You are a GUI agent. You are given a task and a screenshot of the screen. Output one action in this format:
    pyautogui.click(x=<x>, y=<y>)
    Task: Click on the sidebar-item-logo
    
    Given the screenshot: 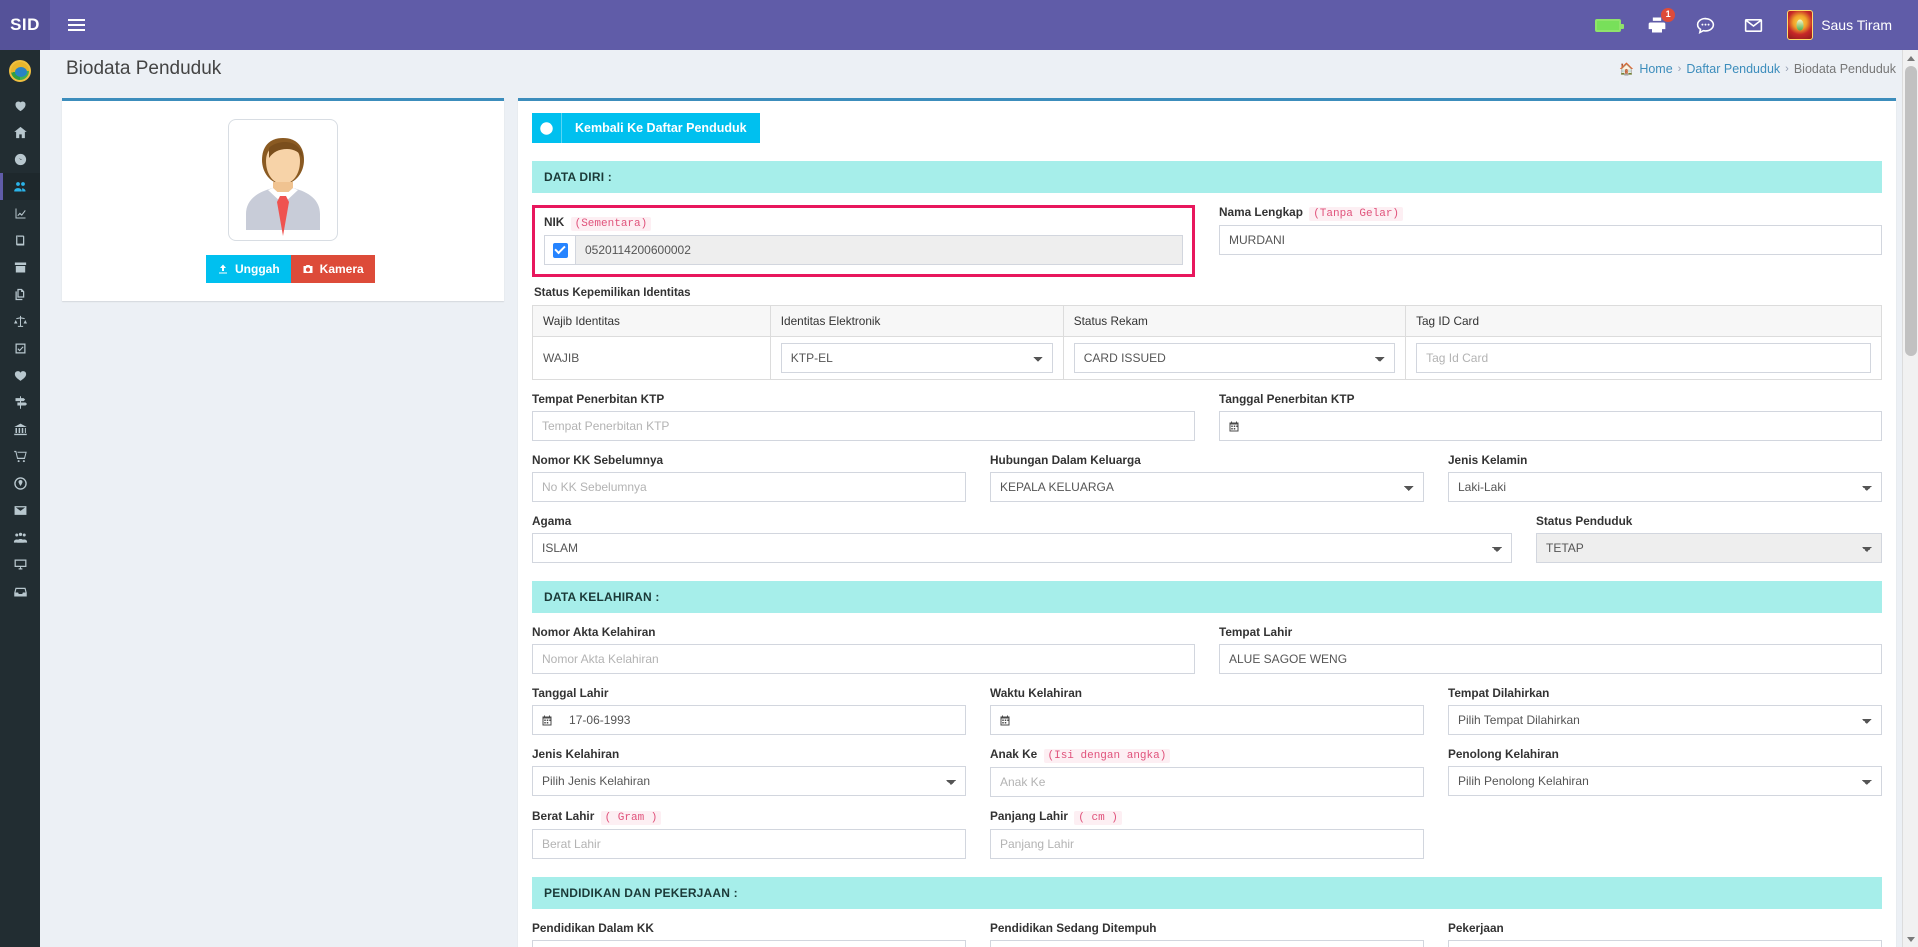 What is the action you would take?
    pyautogui.click(x=20, y=71)
    